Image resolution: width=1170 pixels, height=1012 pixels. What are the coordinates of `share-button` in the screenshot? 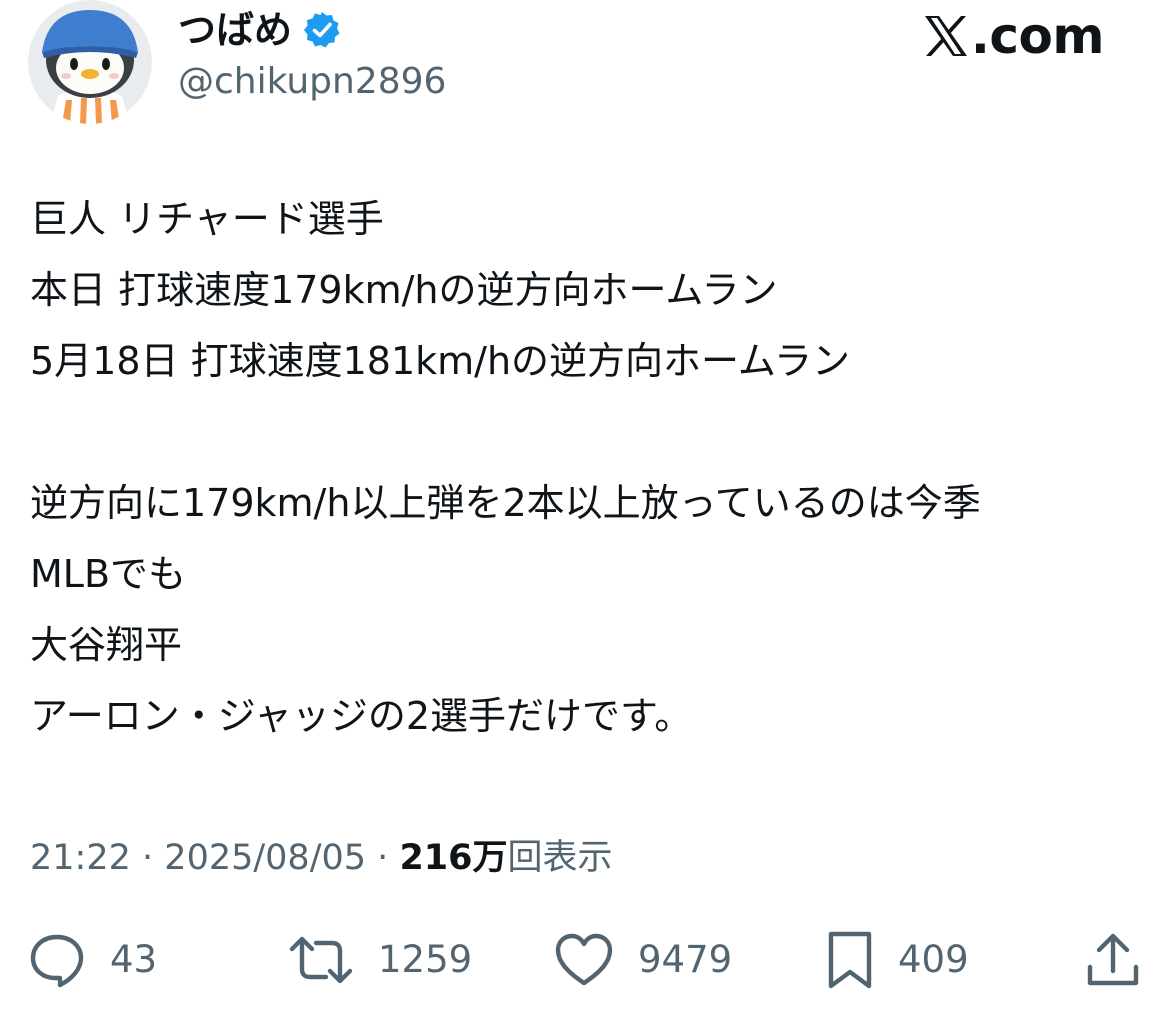 It's located at (1113, 960).